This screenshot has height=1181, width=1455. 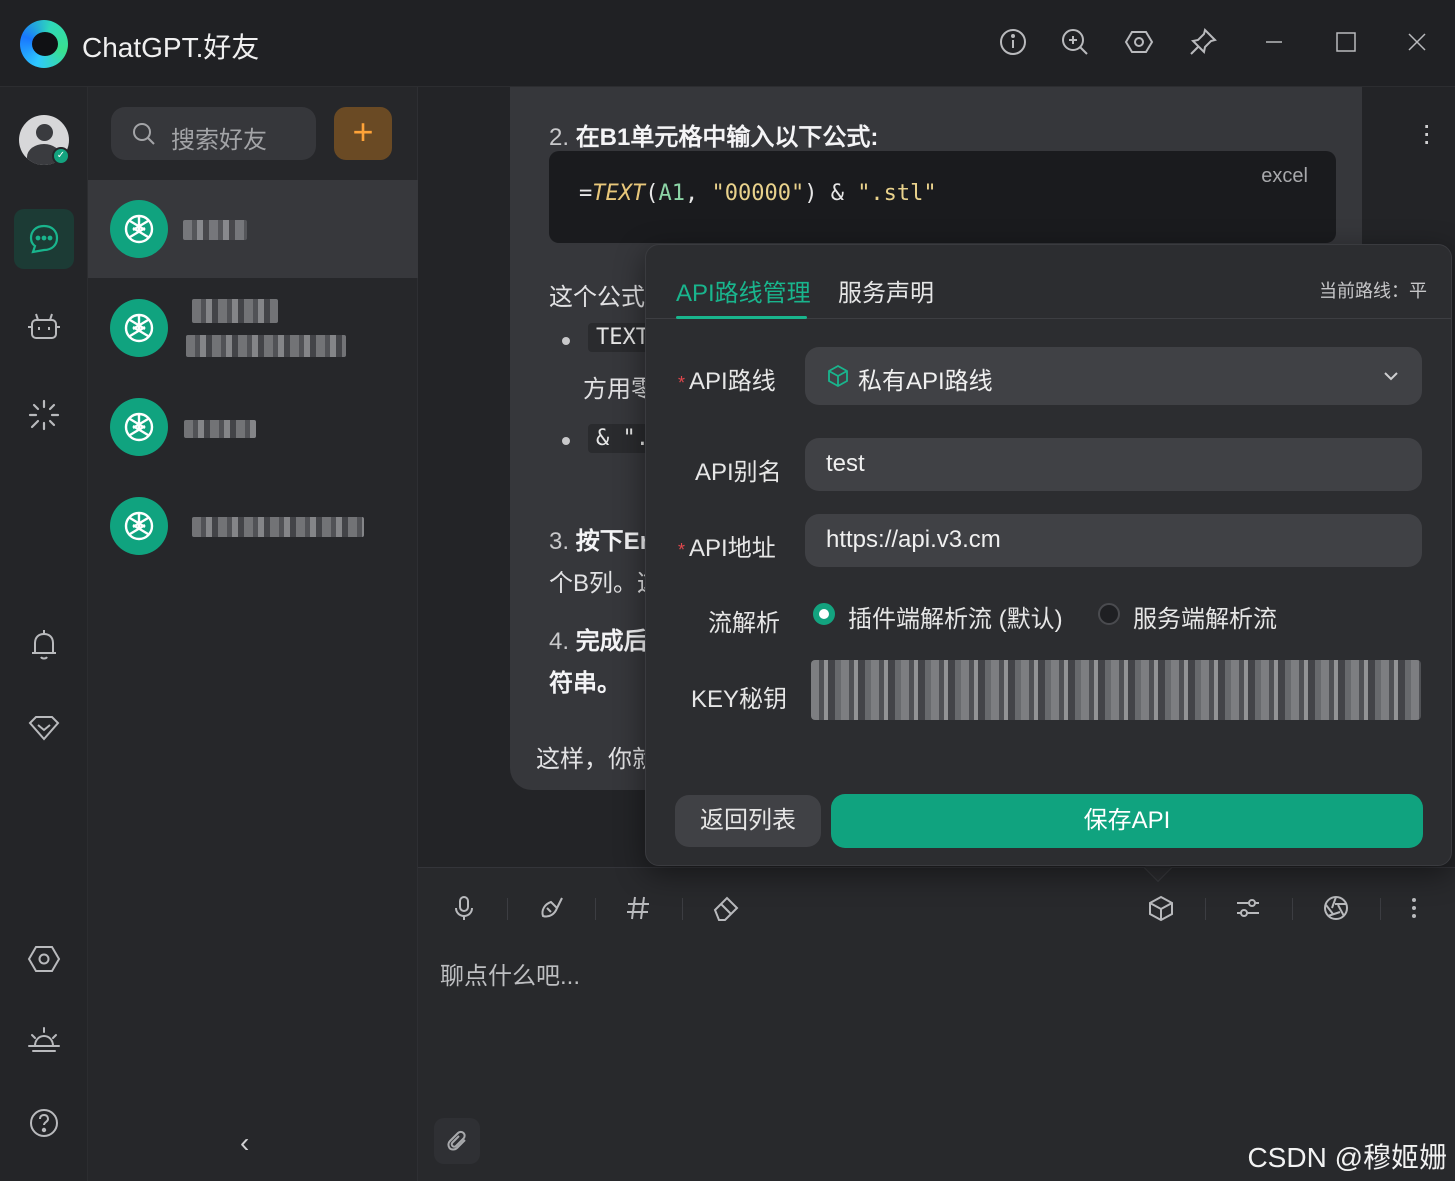 What do you see at coordinates (1417, 42) in the screenshot?
I see `close-icon` at bounding box center [1417, 42].